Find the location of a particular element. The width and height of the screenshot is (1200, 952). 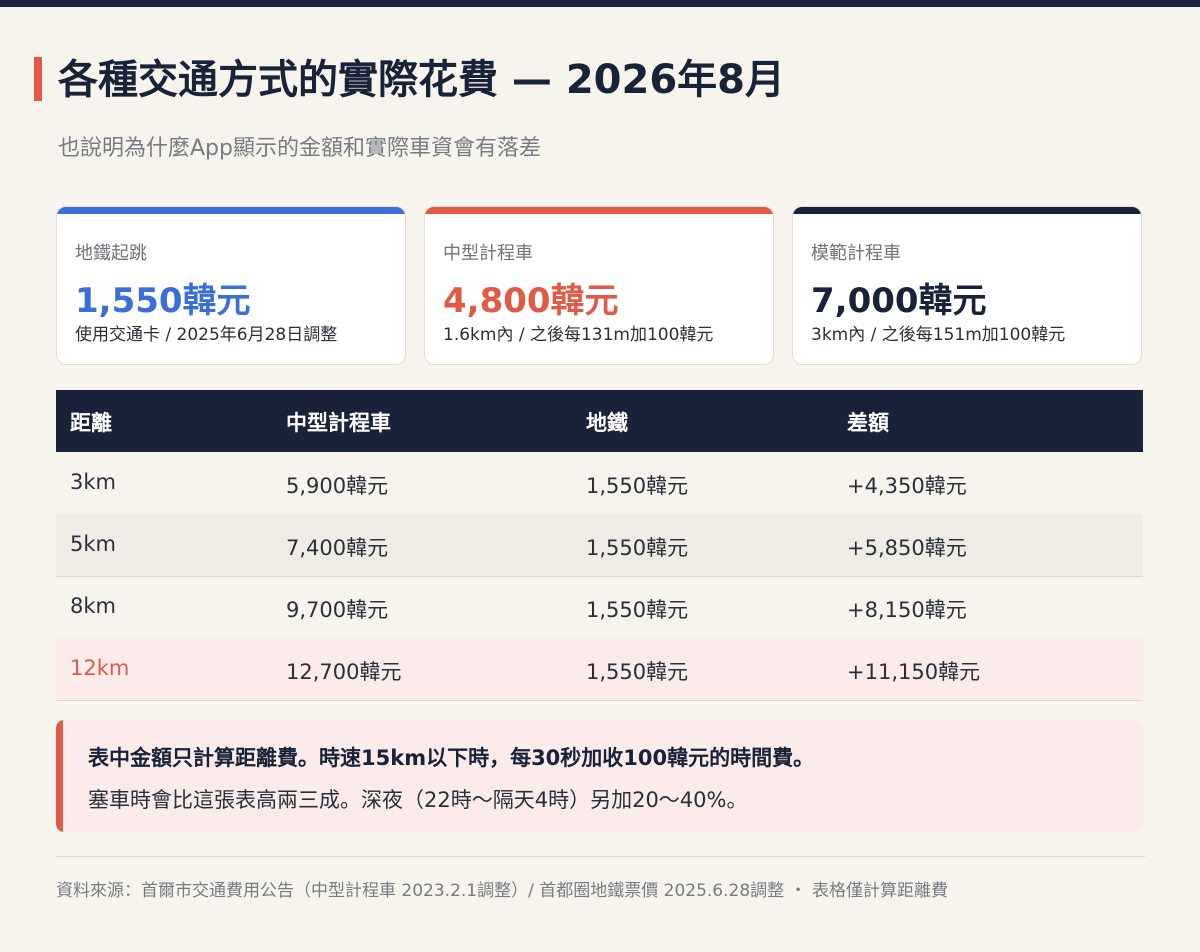

card-subway: 地鐵起跳 1,550韓元 使用交通卡 / 2025年6月28日調整 is located at coordinates (231, 285).